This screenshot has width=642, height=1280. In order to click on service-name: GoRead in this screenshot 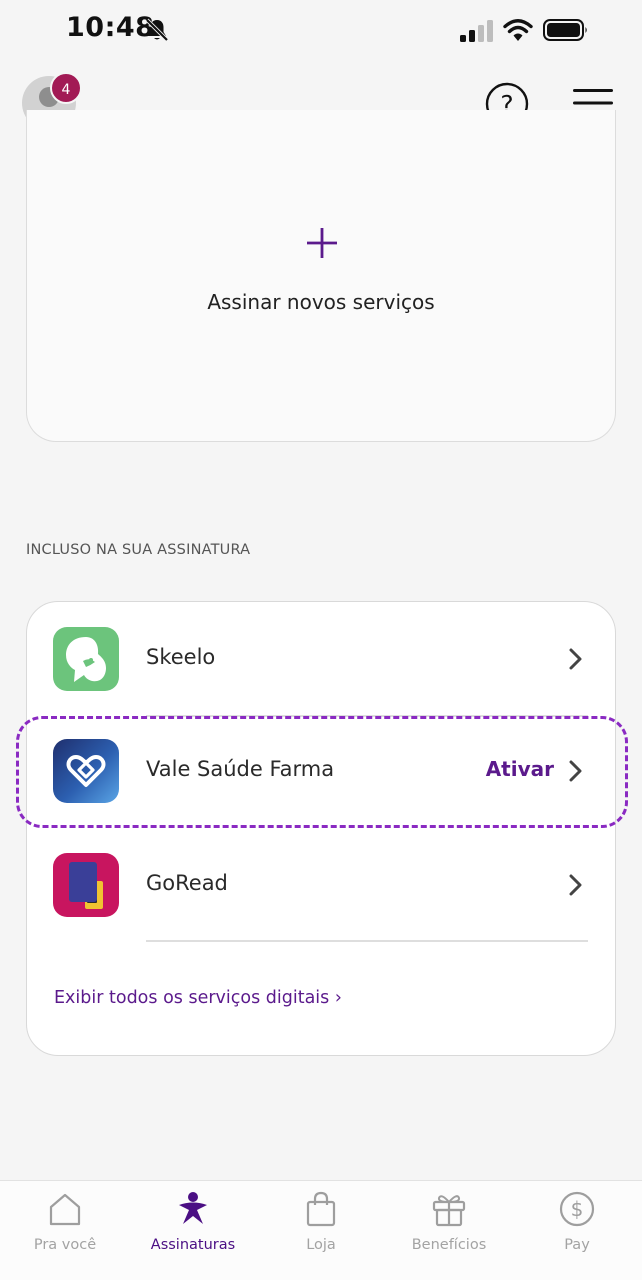, I will do `click(187, 883)`.